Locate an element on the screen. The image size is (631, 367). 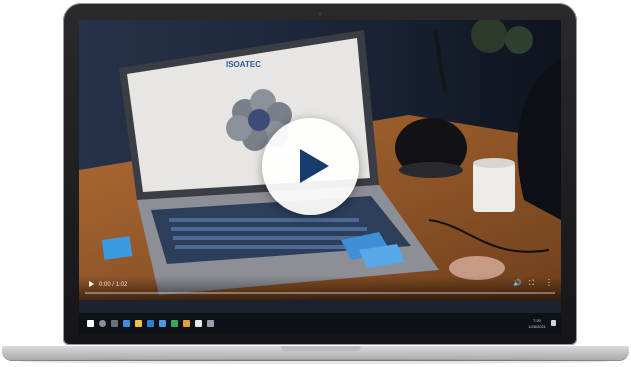
chrome-icon is located at coordinates (186, 323).